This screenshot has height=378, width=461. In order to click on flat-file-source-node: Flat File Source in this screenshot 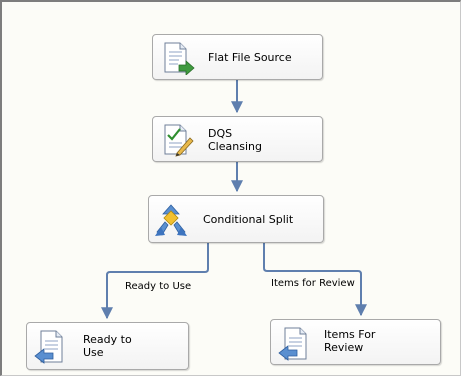, I will do `click(237, 57)`.